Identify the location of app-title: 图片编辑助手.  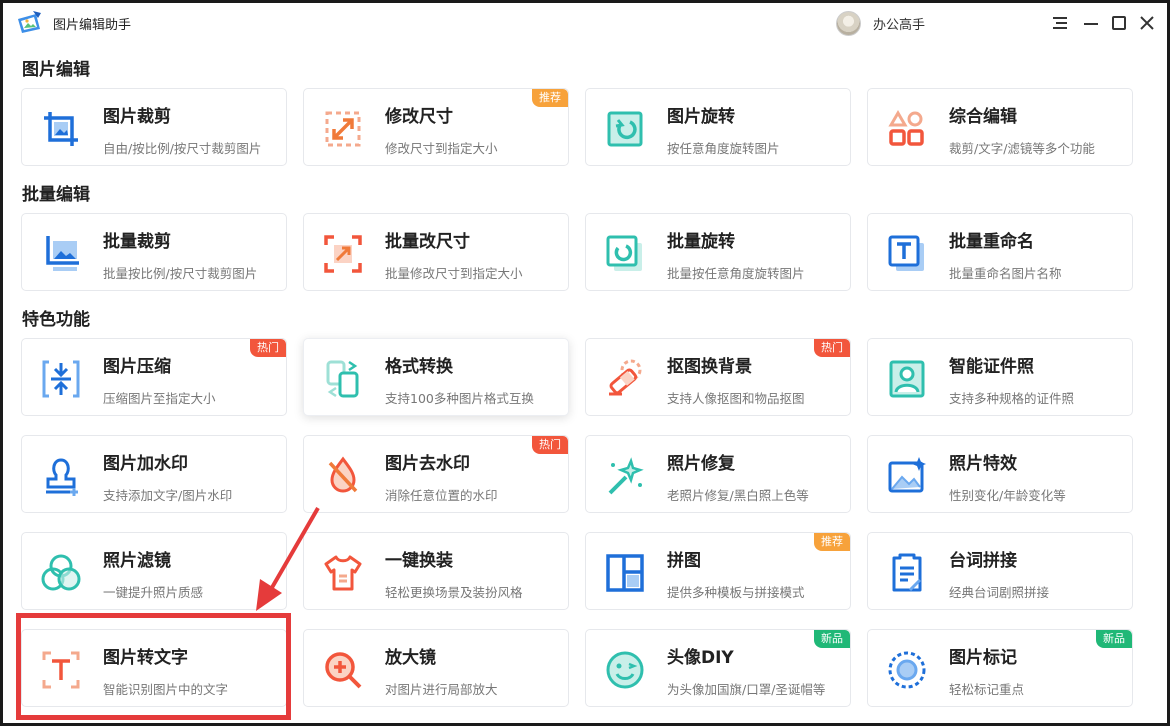
(92, 25).